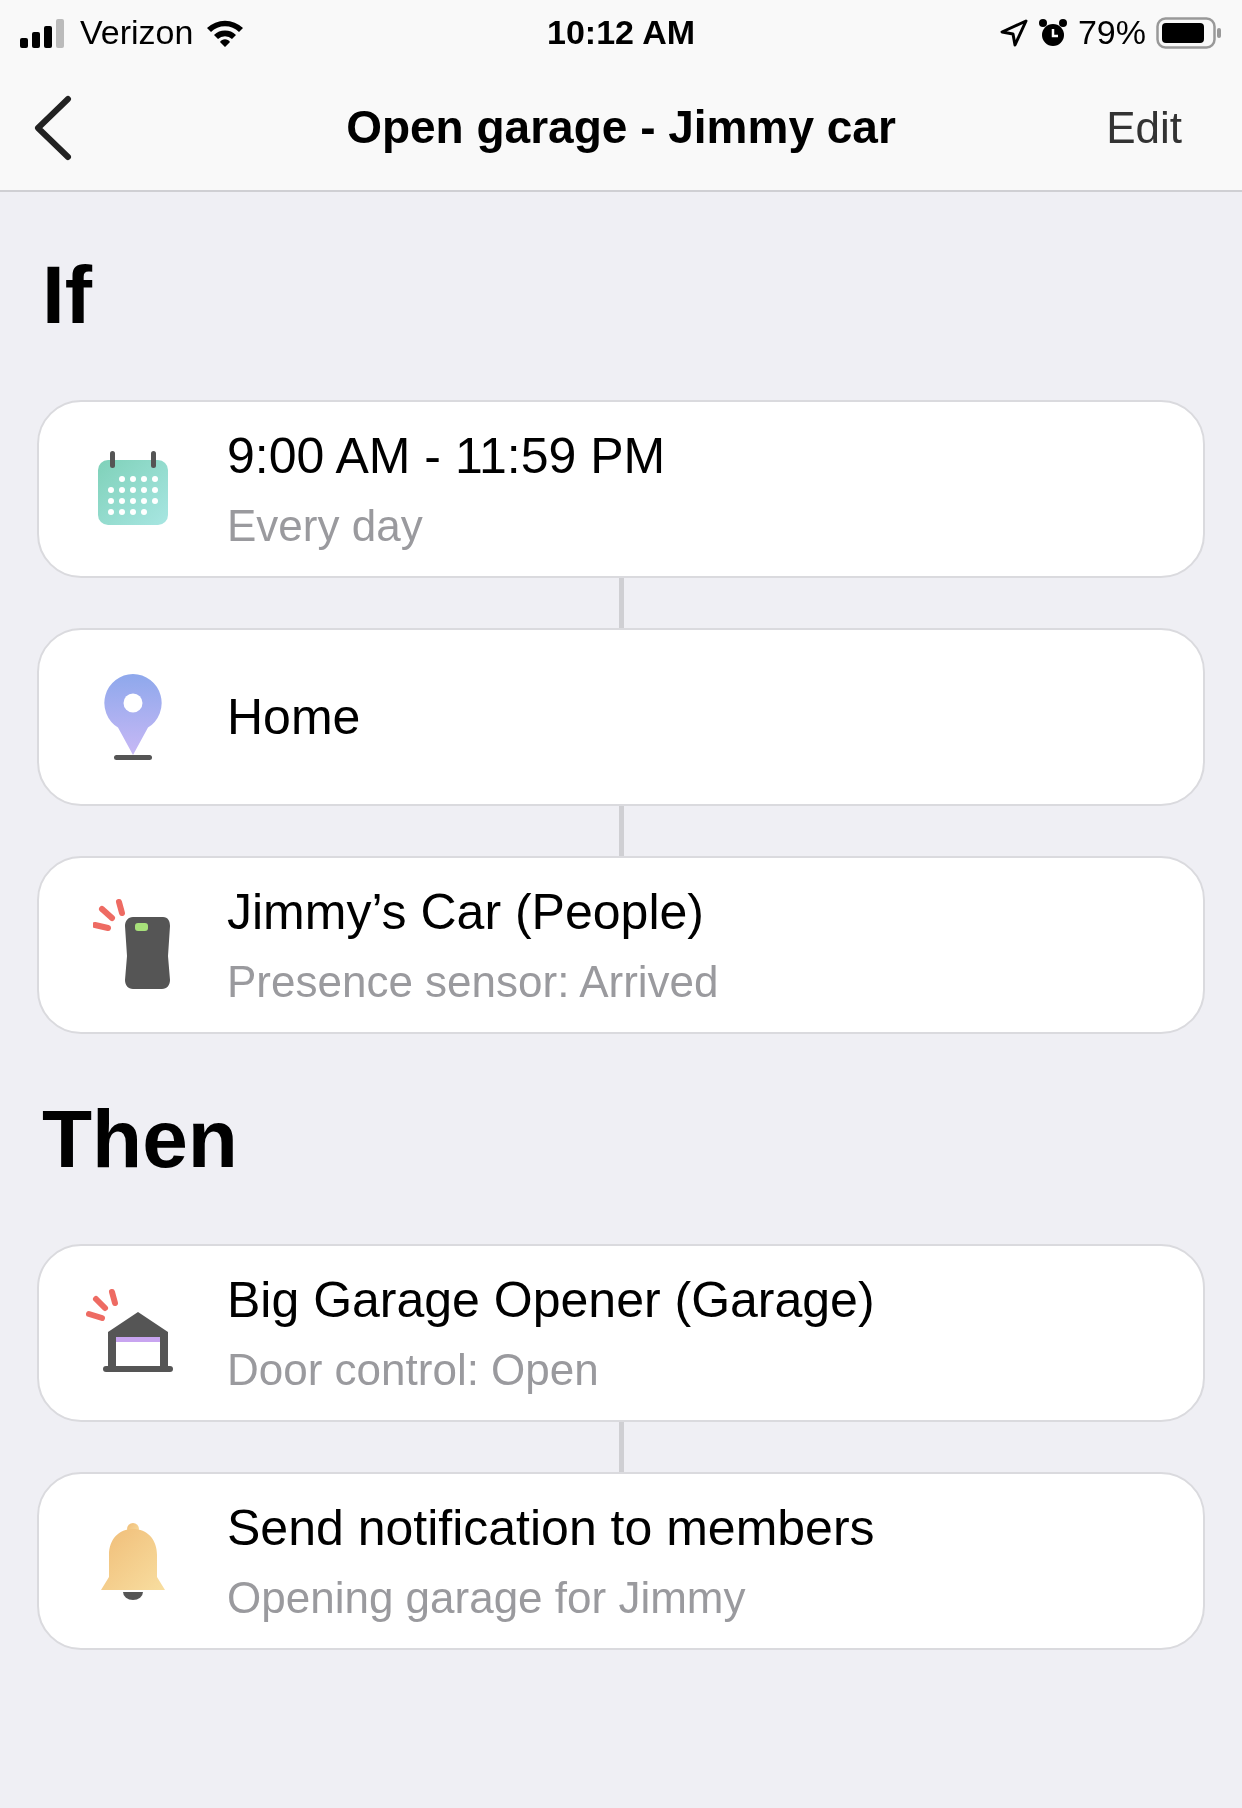  Describe the element at coordinates (621, 945) in the screenshot. I see `rule-card: Jimmy’s Car (People) Presence sensor: Arrived` at that location.